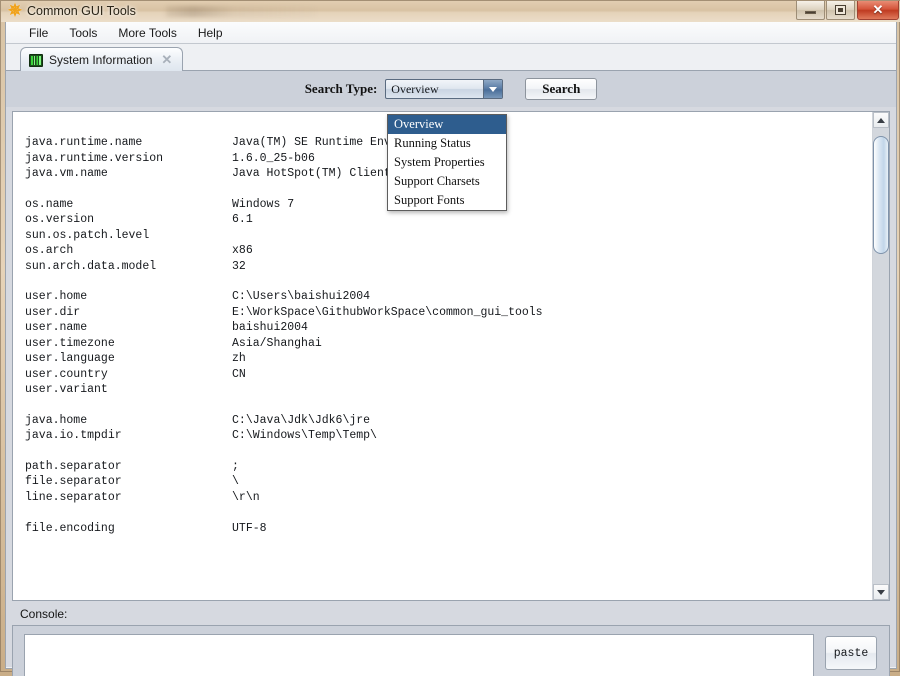  What do you see at coordinates (881, 195) in the screenshot?
I see `scrollbar-thumb` at bounding box center [881, 195].